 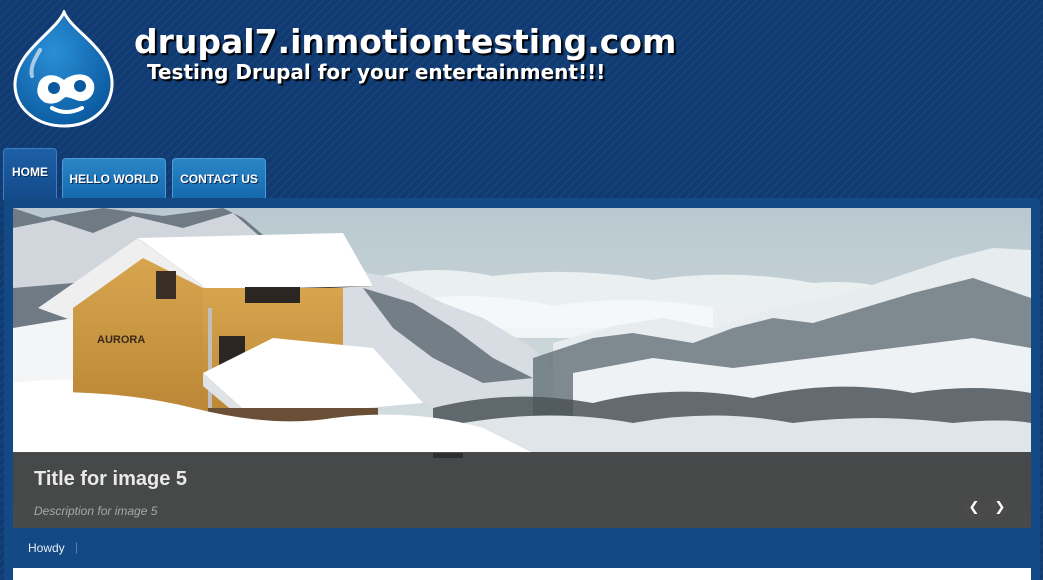 I want to click on chevron-right-icon: ❯, so click(x=1000, y=508).